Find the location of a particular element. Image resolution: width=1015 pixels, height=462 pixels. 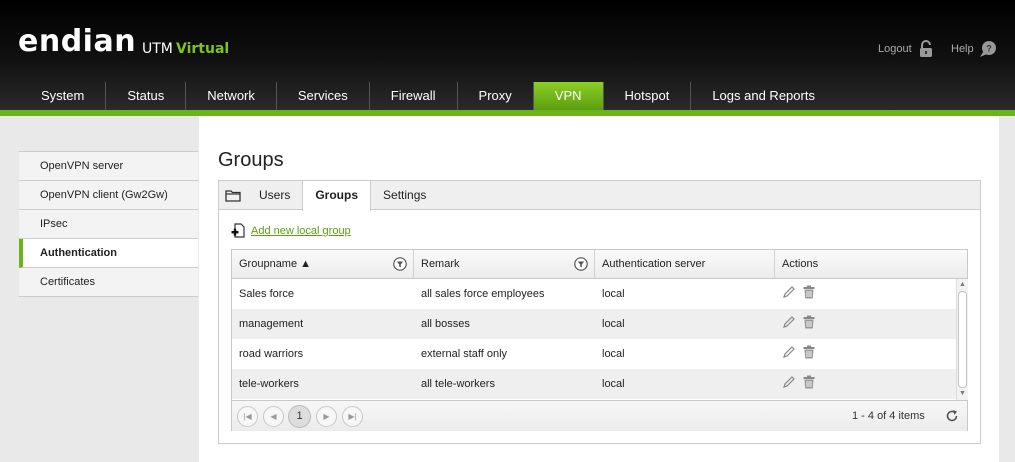

table-row: tele-workers all tele-workers local is located at coordinates (594, 384).